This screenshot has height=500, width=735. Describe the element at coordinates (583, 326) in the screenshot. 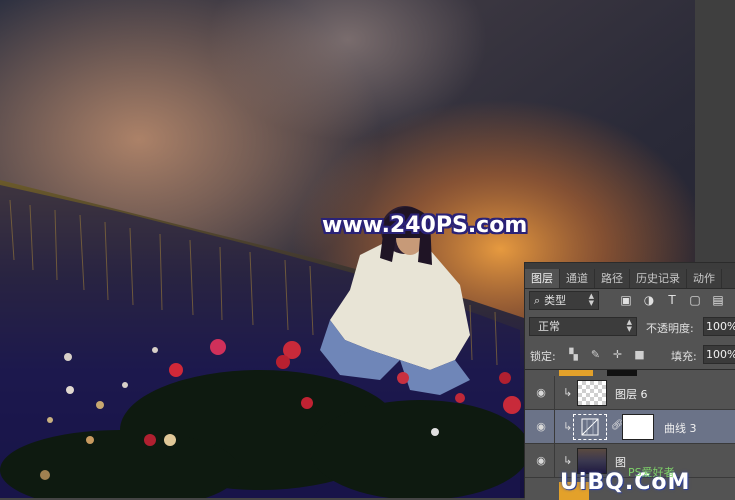

I see `blend-mode-select: 正常 ▲ ▼` at that location.